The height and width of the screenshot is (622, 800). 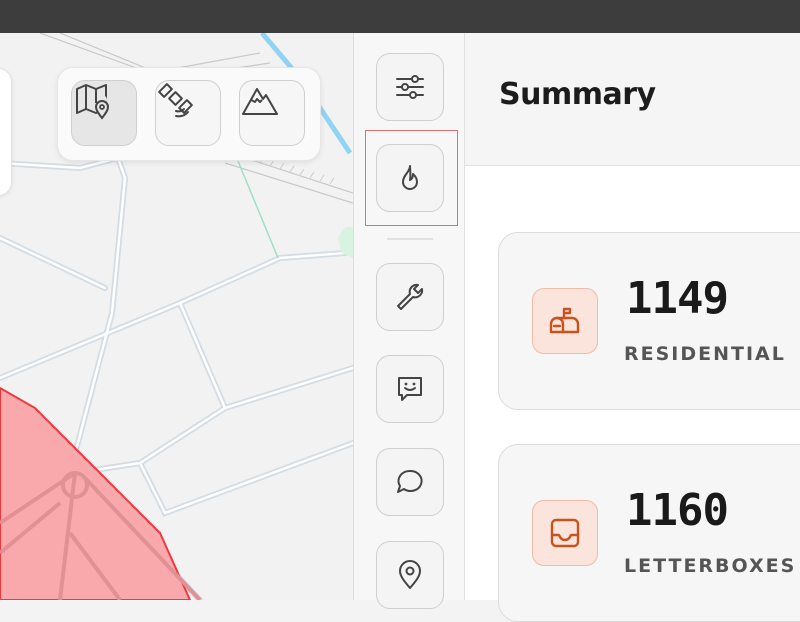 I want to click on residential-card: 1149 RESIDENTIAL, so click(x=649, y=321).